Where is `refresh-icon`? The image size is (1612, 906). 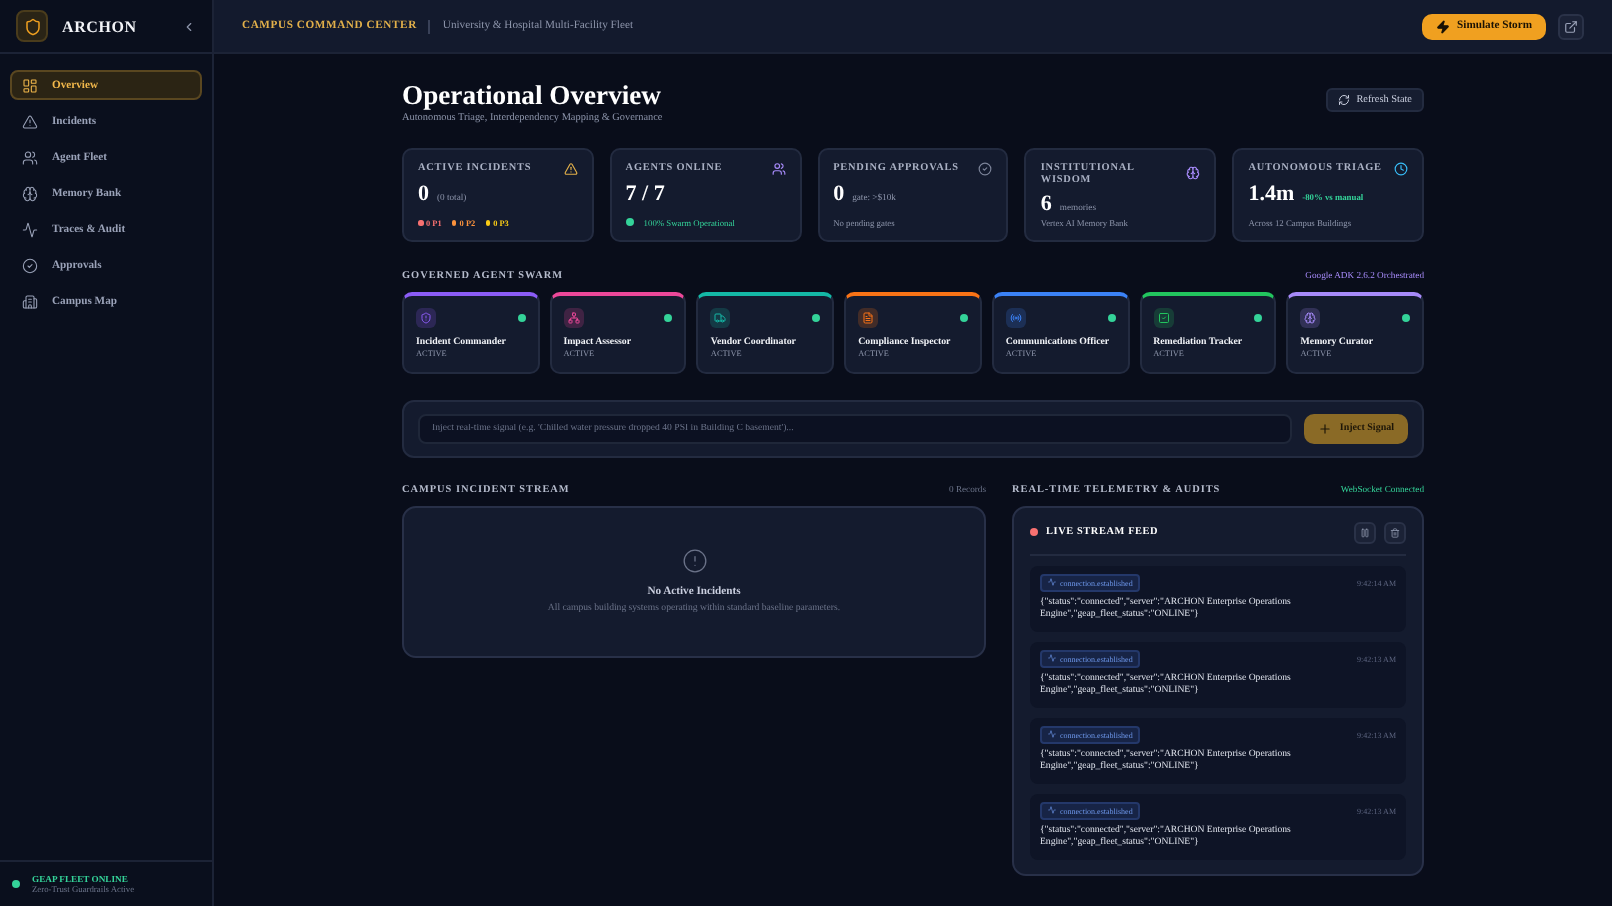 refresh-icon is located at coordinates (1344, 100).